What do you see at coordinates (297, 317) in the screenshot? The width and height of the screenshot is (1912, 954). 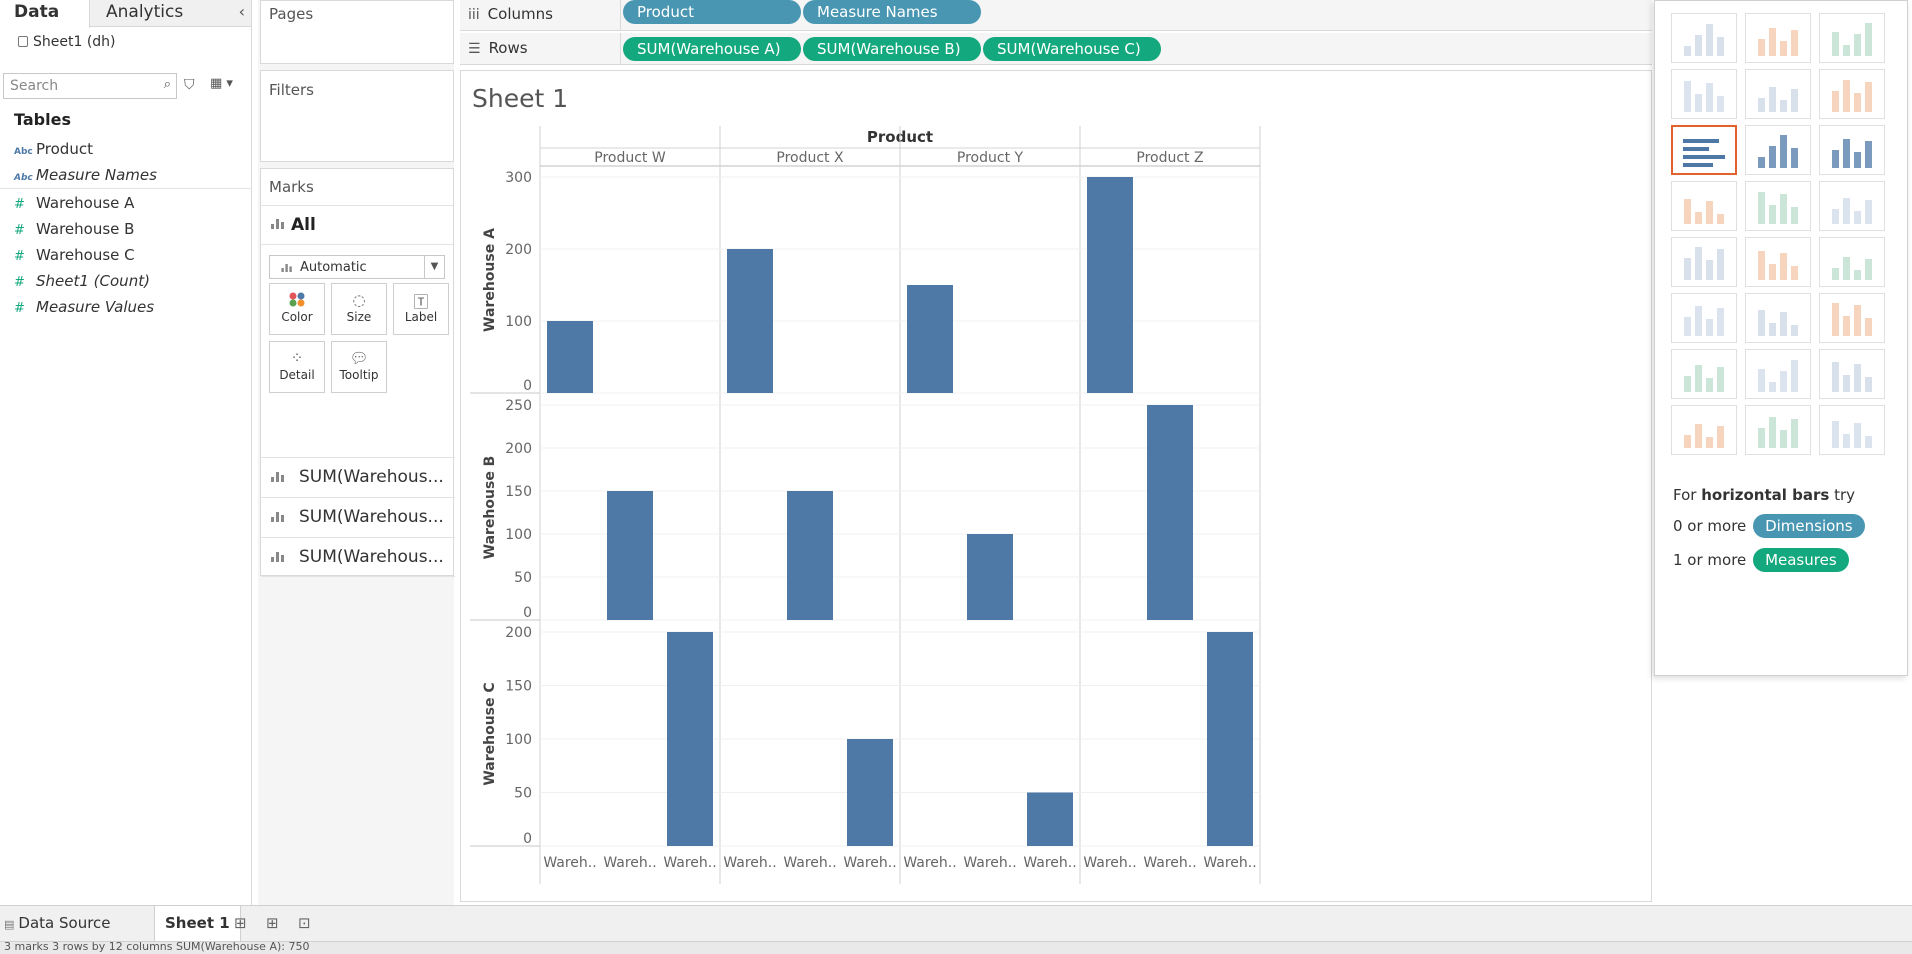 I see `color-label: Color` at bounding box center [297, 317].